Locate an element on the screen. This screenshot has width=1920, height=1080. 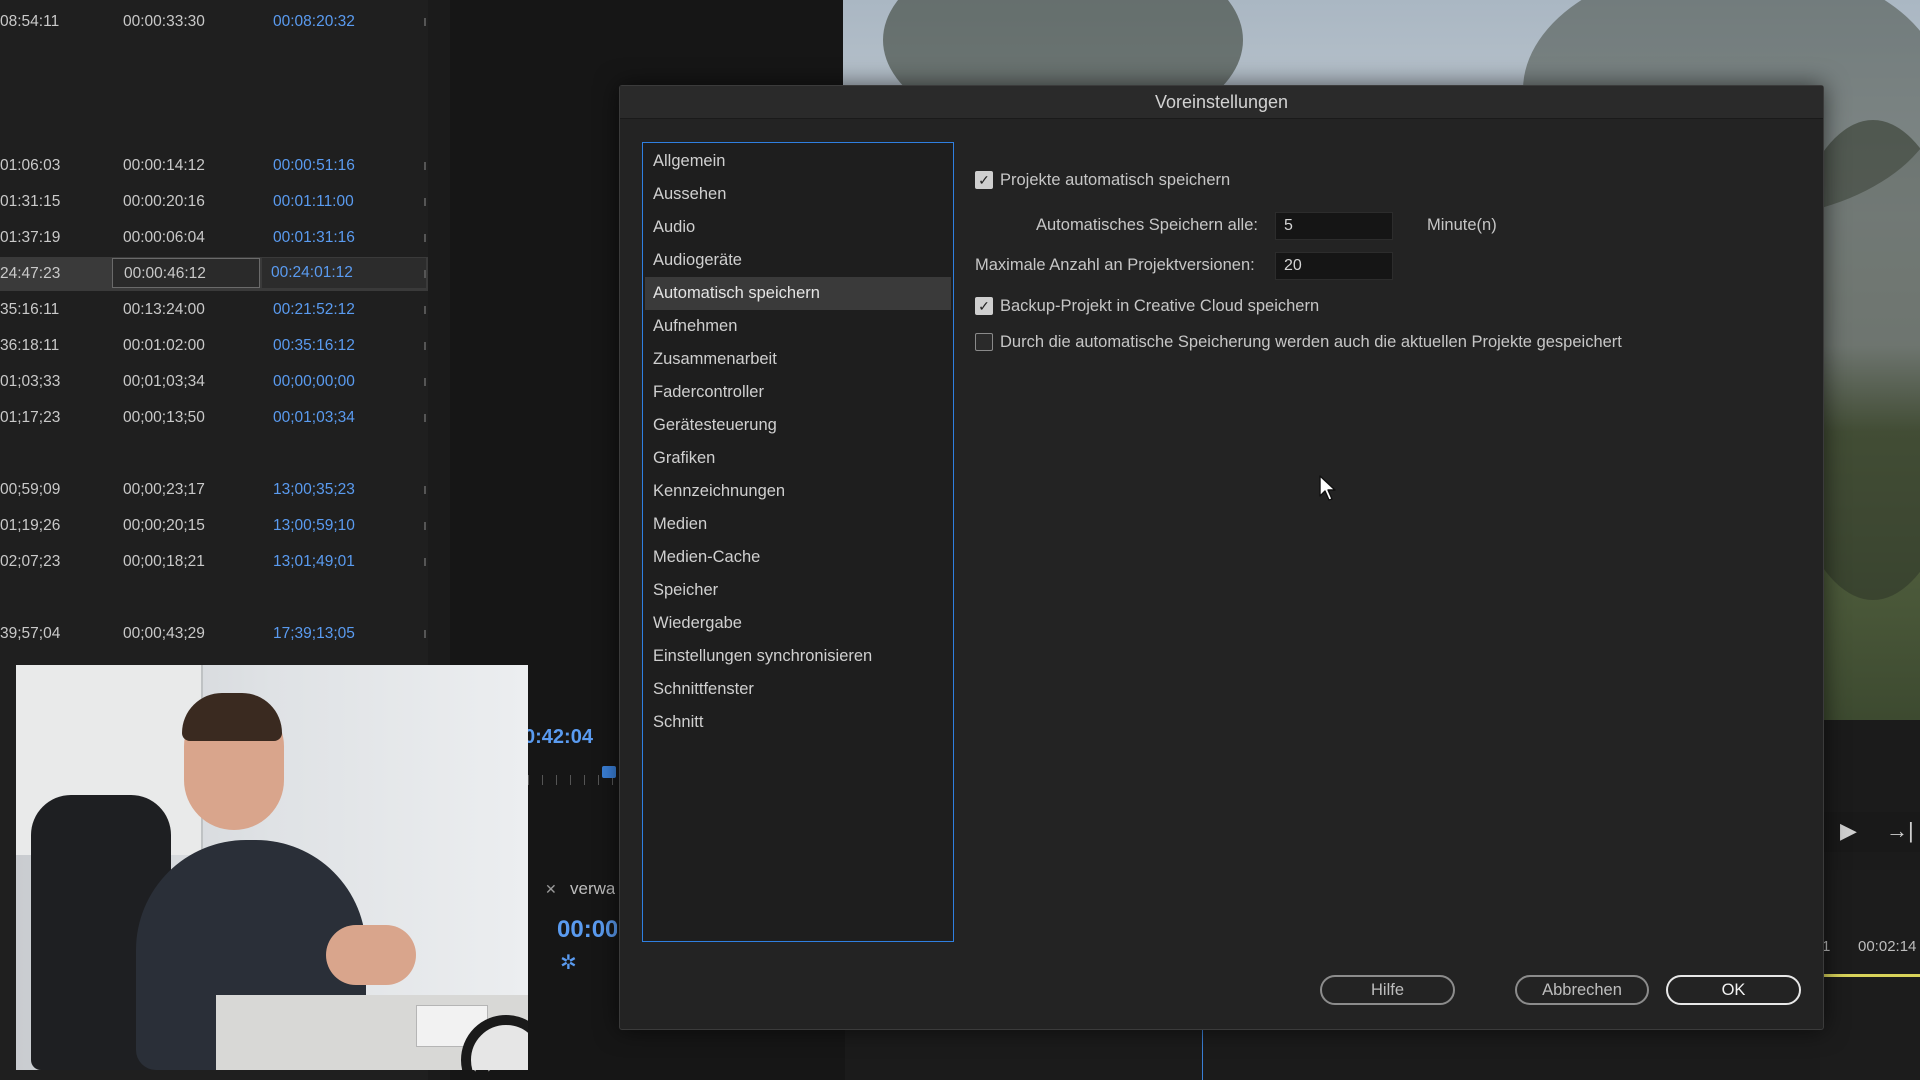
auto-save-interval-input is located at coordinates (1334, 226).